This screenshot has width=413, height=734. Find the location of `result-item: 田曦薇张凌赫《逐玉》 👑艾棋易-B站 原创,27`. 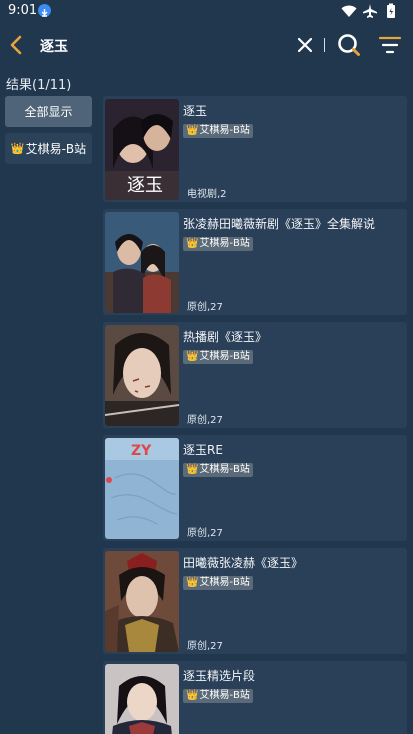

result-item: 田曦薇张凌赫《逐玉》 👑艾棋易-B站 原创,27 is located at coordinates (255, 601).